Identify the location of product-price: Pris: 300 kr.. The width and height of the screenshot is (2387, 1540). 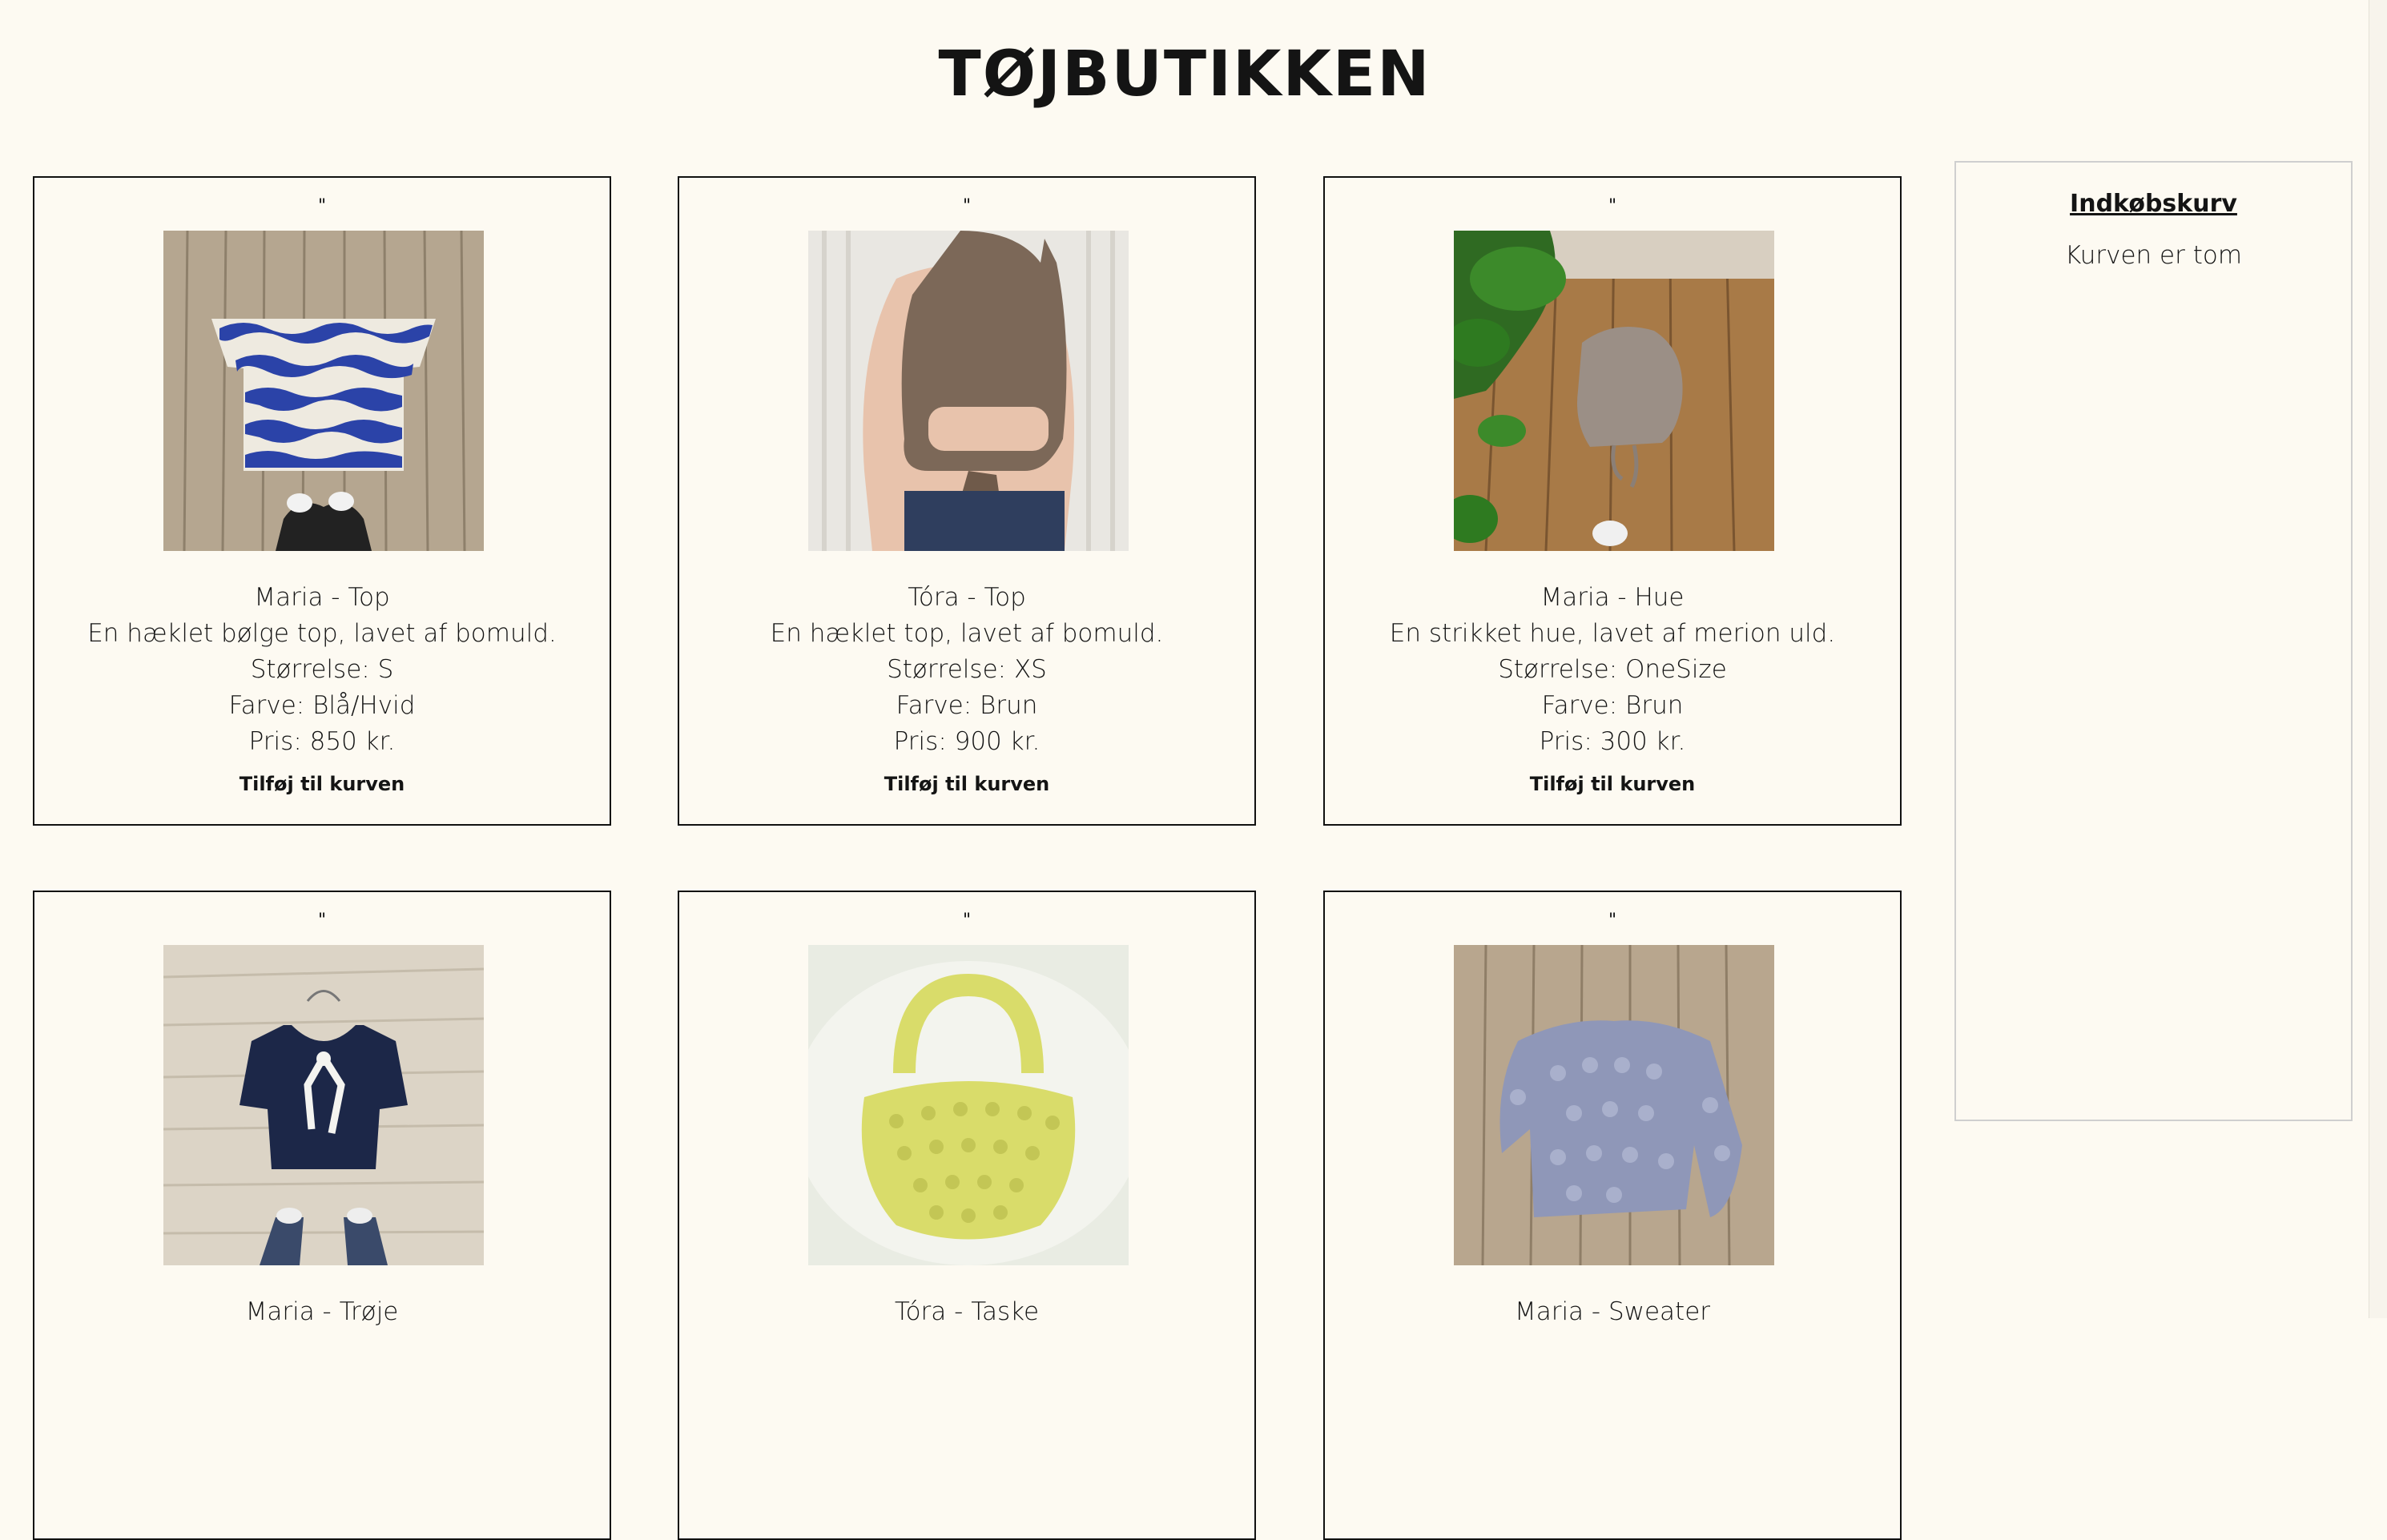
(1612, 741).